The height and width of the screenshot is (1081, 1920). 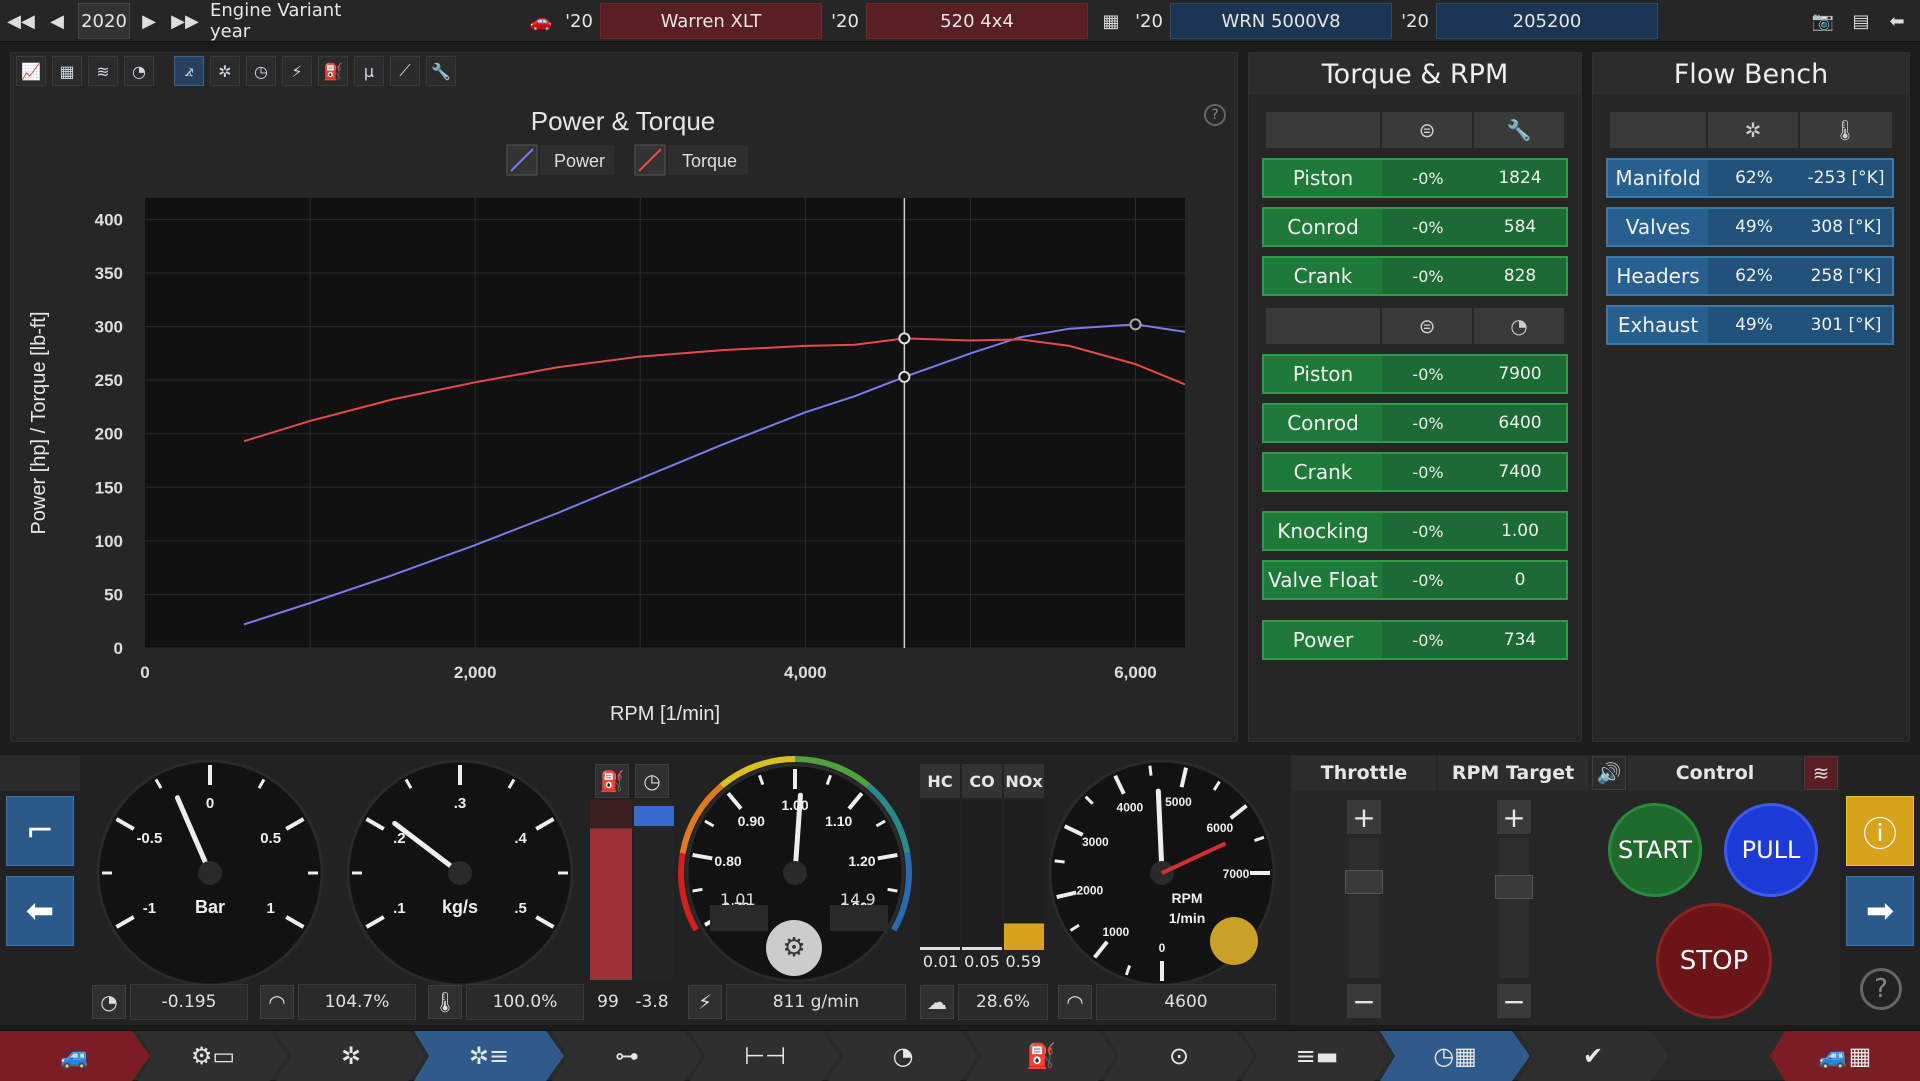 I want to click on variant-field: 205200, so click(x=1547, y=21).